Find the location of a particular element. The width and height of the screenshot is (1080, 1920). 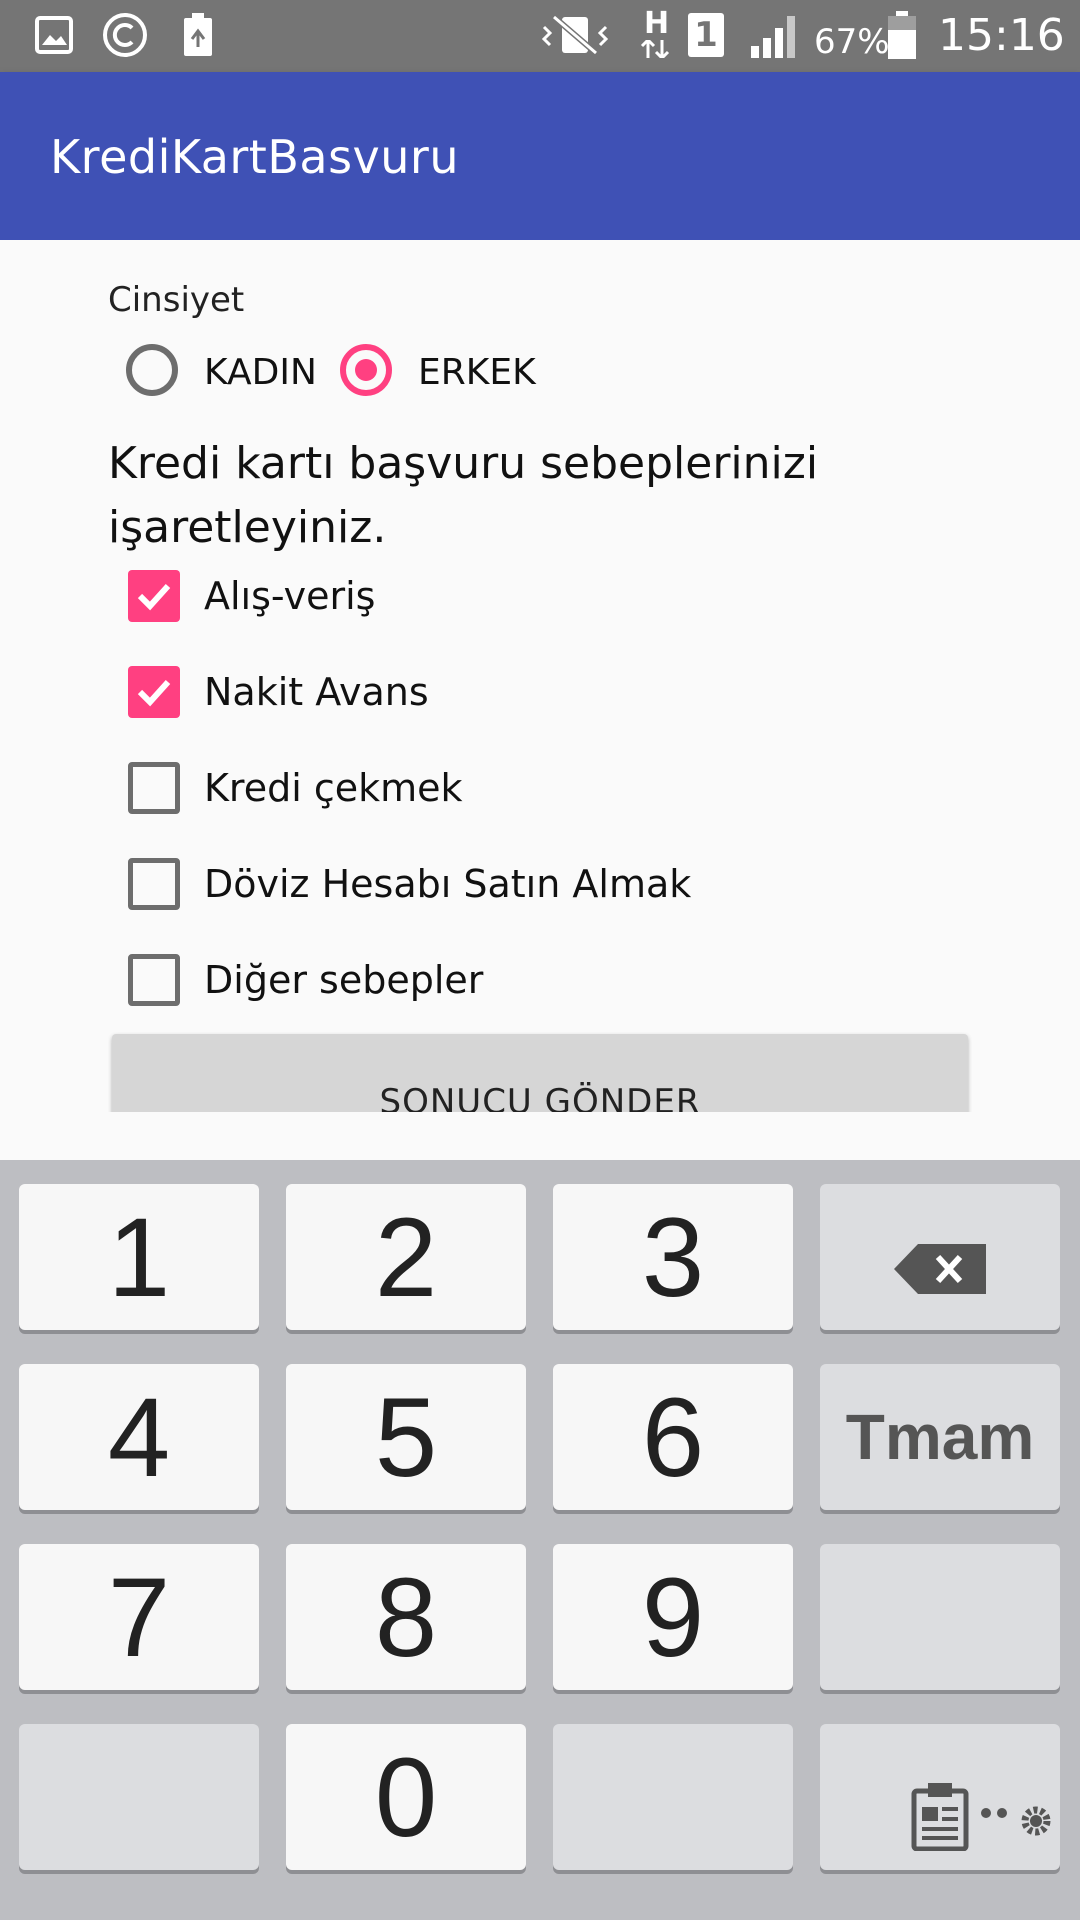

key-clipboard is located at coordinates (940, 1797).